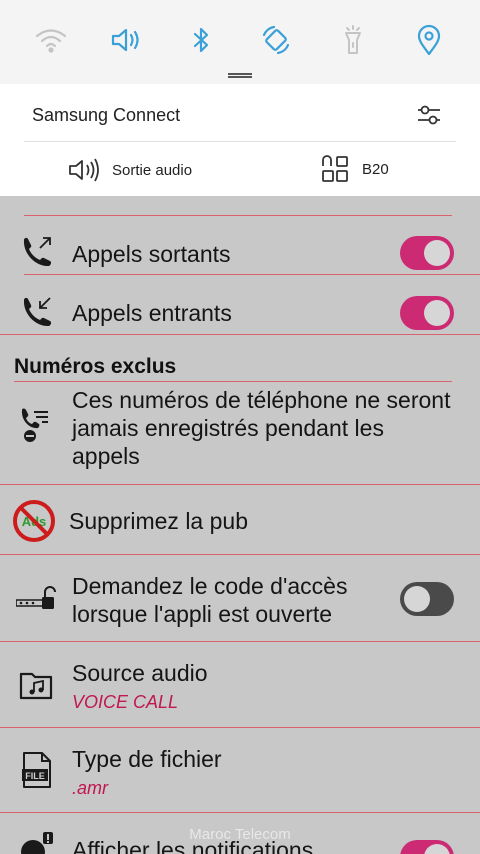 This screenshot has height=854, width=480. Describe the element at coordinates (353, 40) in the screenshot. I see `flashlight-icon` at that location.